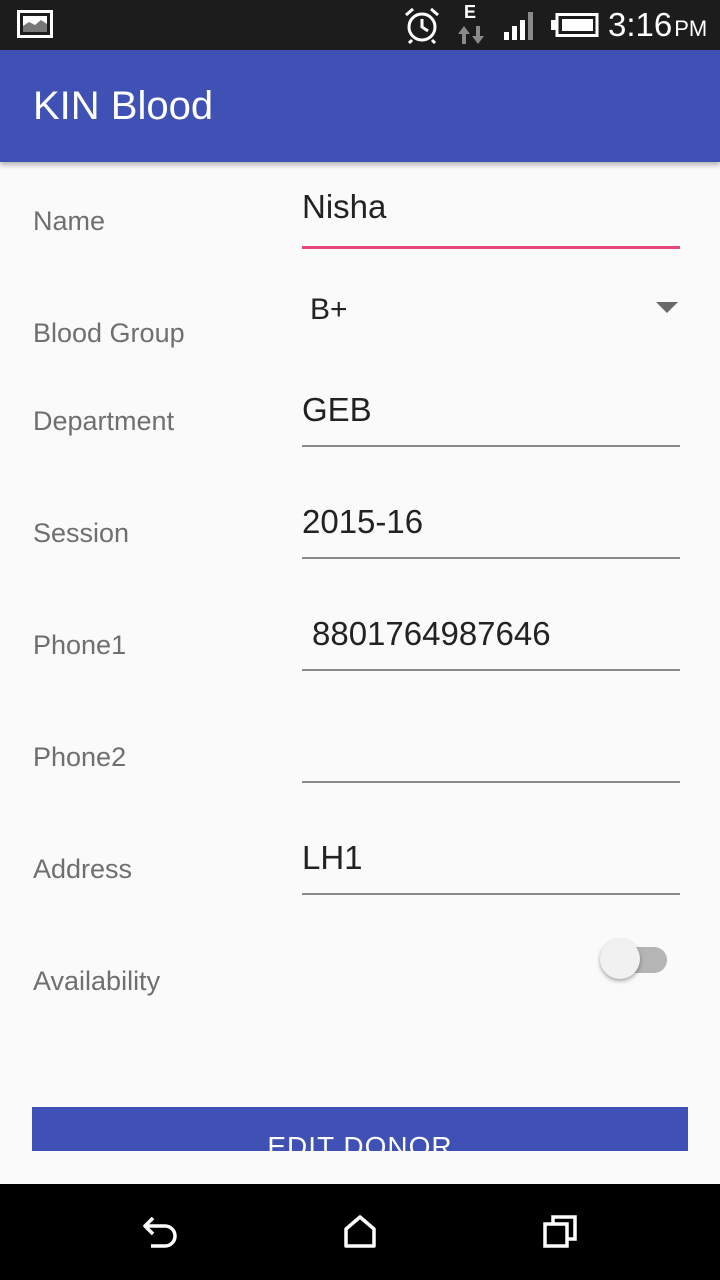 The width and height of the screenshot is (720, 1280). What do you see at coordinates (620, 959) in the screenshot?
I see `switch-thumb` at bounding box center [620, 959].